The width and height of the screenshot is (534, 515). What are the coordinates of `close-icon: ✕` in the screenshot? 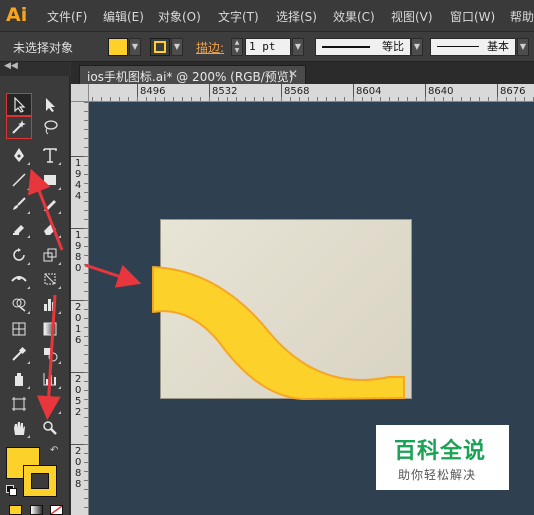 It's located at (293, 74).